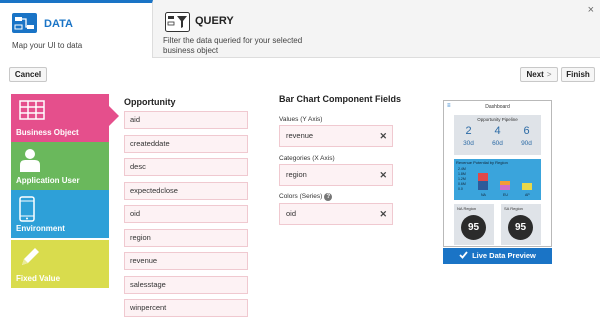 The height and width of the screenshot is (317, 600). I want to click on pencil-icon, so click(30, 256).